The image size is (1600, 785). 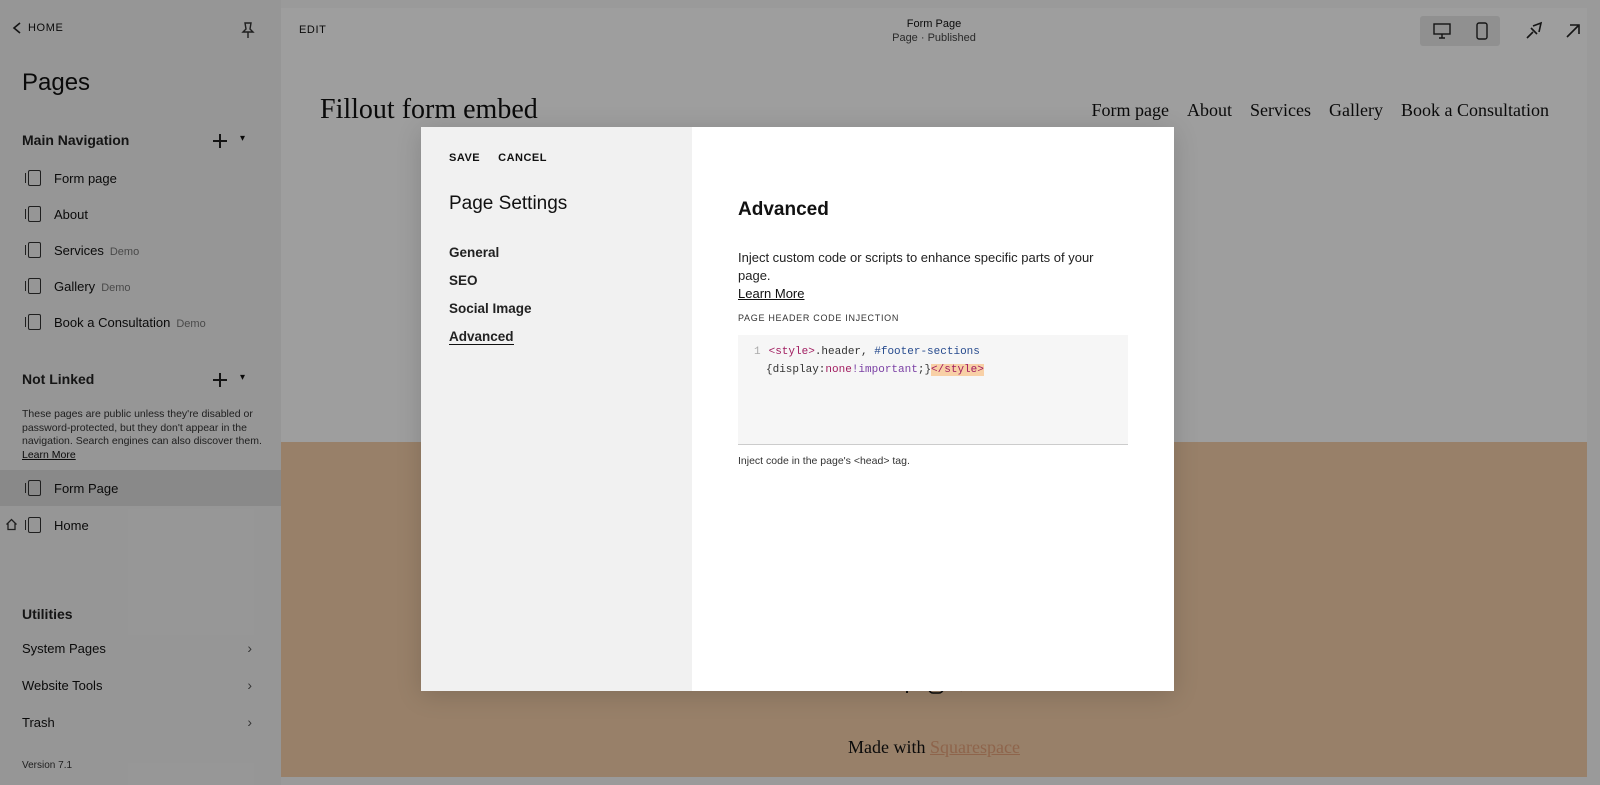 I want to click on version-label: Version 7.1, so click(x=47, y=765).